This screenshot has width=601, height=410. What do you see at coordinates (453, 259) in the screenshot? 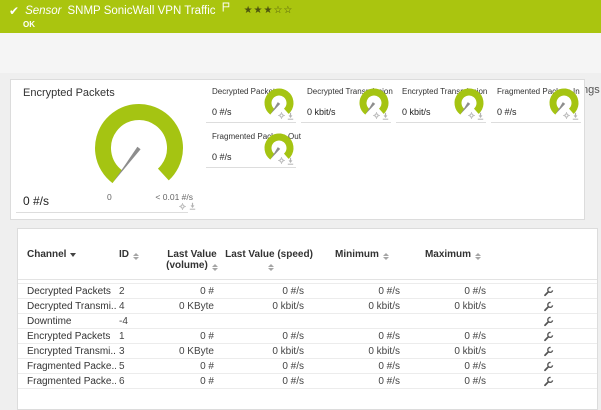
I see `column-header-maximum: Maximum` at bounding box center [453, 259].